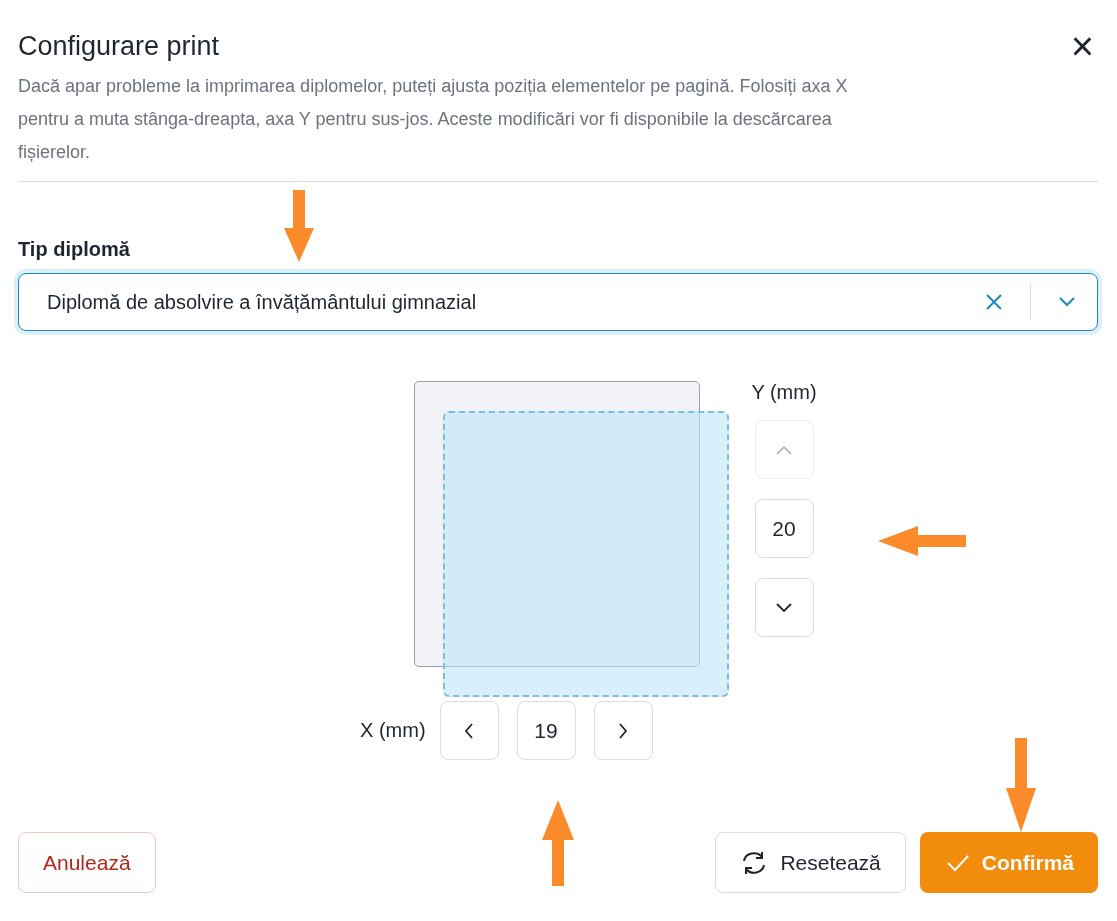  What do you see at coordinates (74, 249) in the screenshot?
I see `field-label: Tip diplomă` at bounding box center [74, 249].